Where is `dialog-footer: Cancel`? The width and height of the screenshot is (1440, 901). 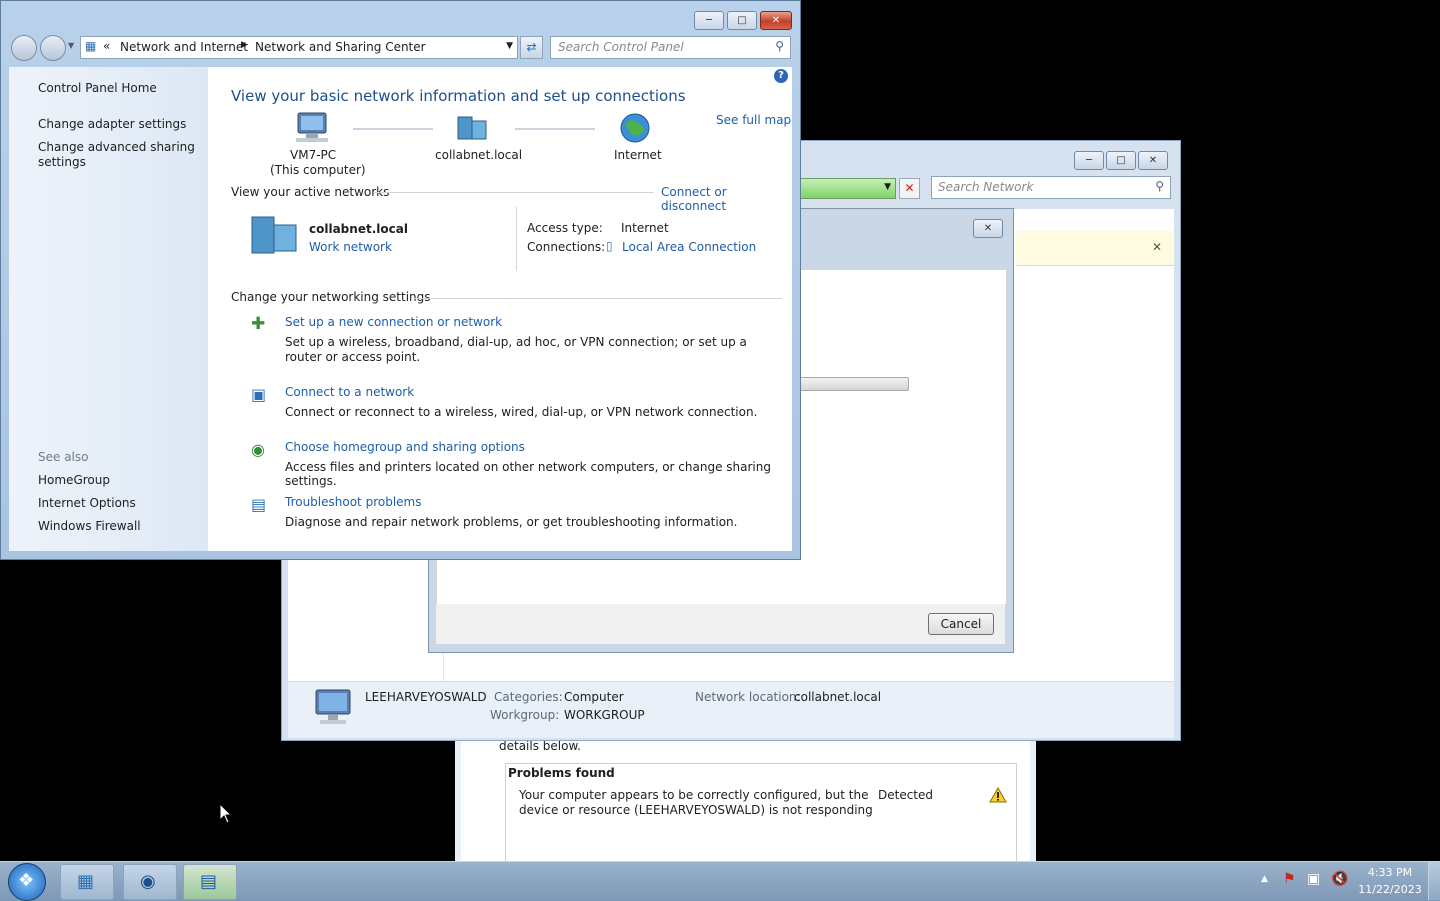 dialog-footer: Cancel is located at coordinates (720, 624).